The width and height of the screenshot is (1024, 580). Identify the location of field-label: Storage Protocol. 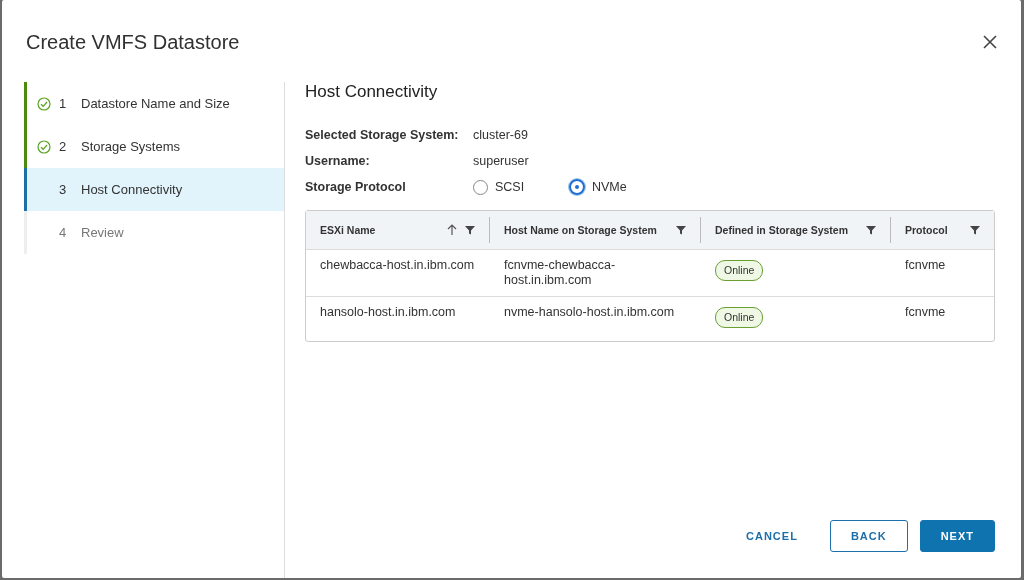
(356, 187).